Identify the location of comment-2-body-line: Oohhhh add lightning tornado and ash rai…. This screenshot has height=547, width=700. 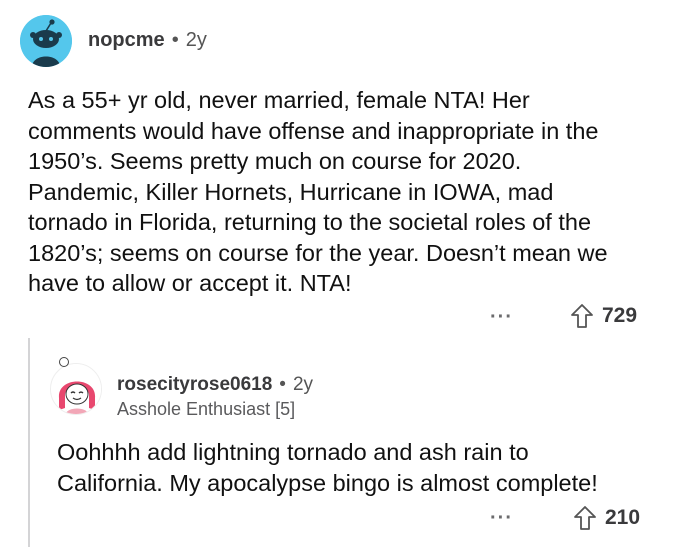
(293, 452).